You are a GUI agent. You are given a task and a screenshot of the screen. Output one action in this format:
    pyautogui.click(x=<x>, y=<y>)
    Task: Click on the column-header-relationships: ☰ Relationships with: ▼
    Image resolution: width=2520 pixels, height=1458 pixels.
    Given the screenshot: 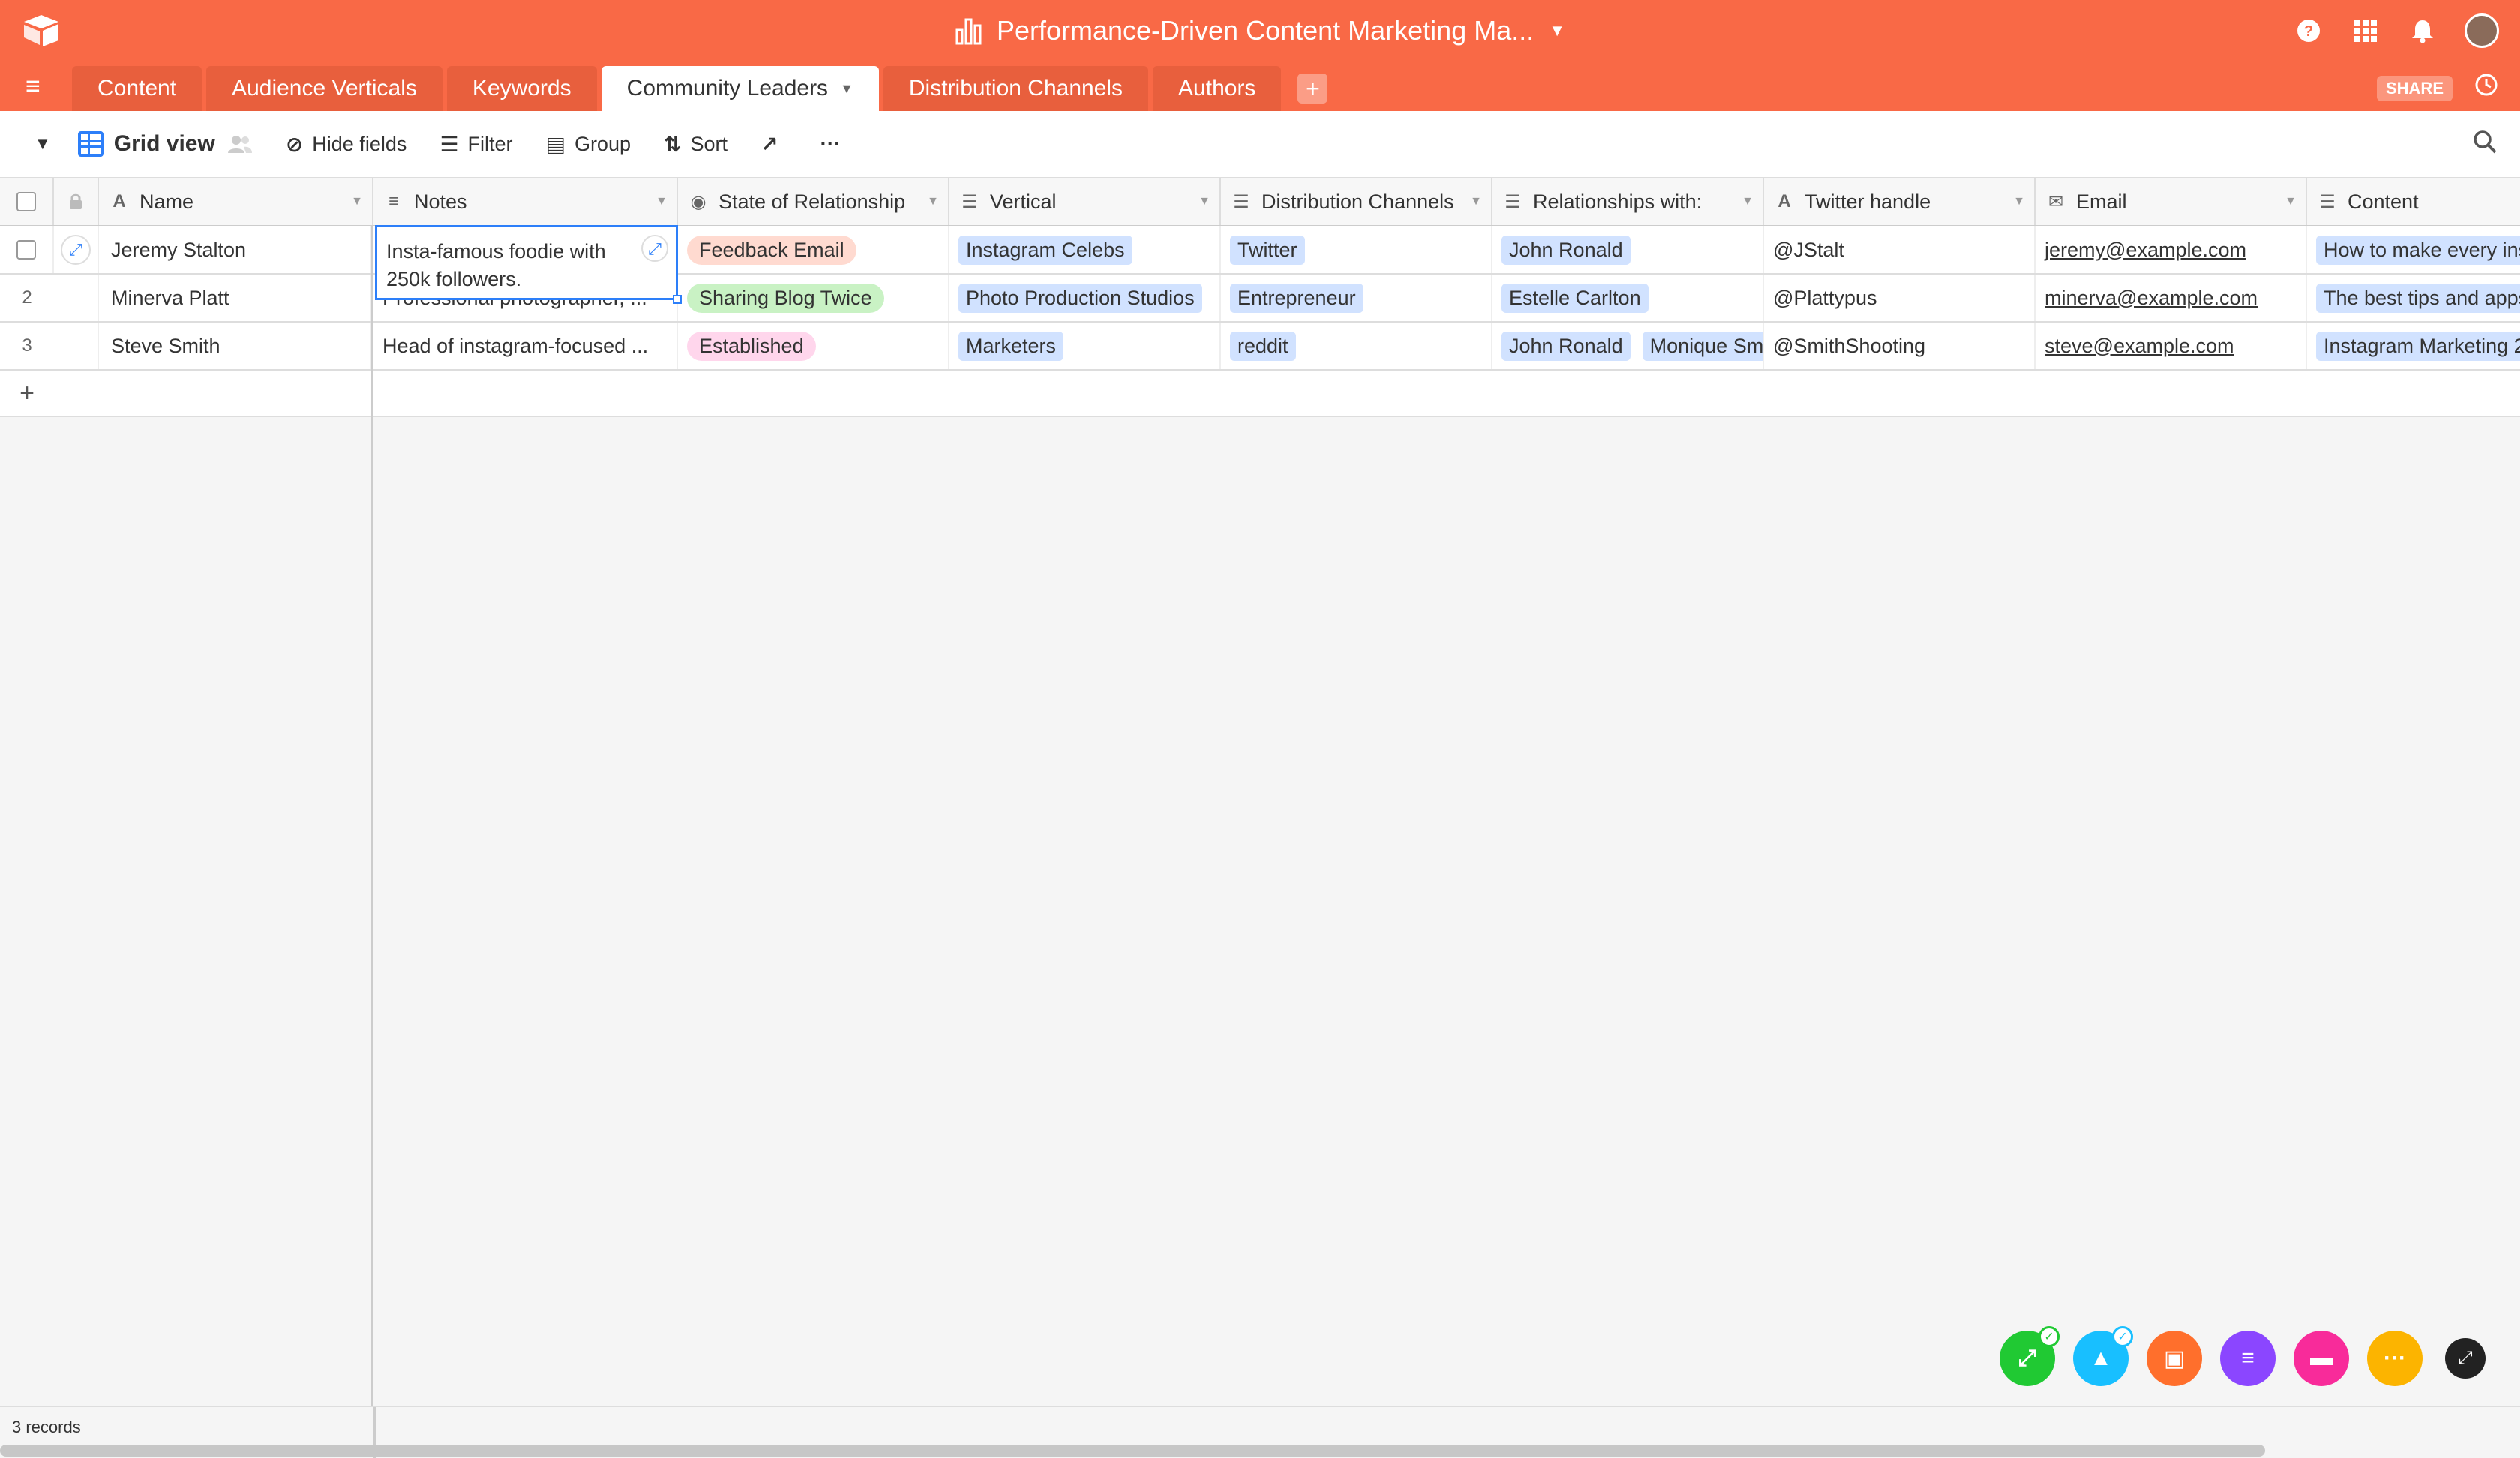 What is the action you would take?
    pyautogui.click(x=1628, y=201)
    